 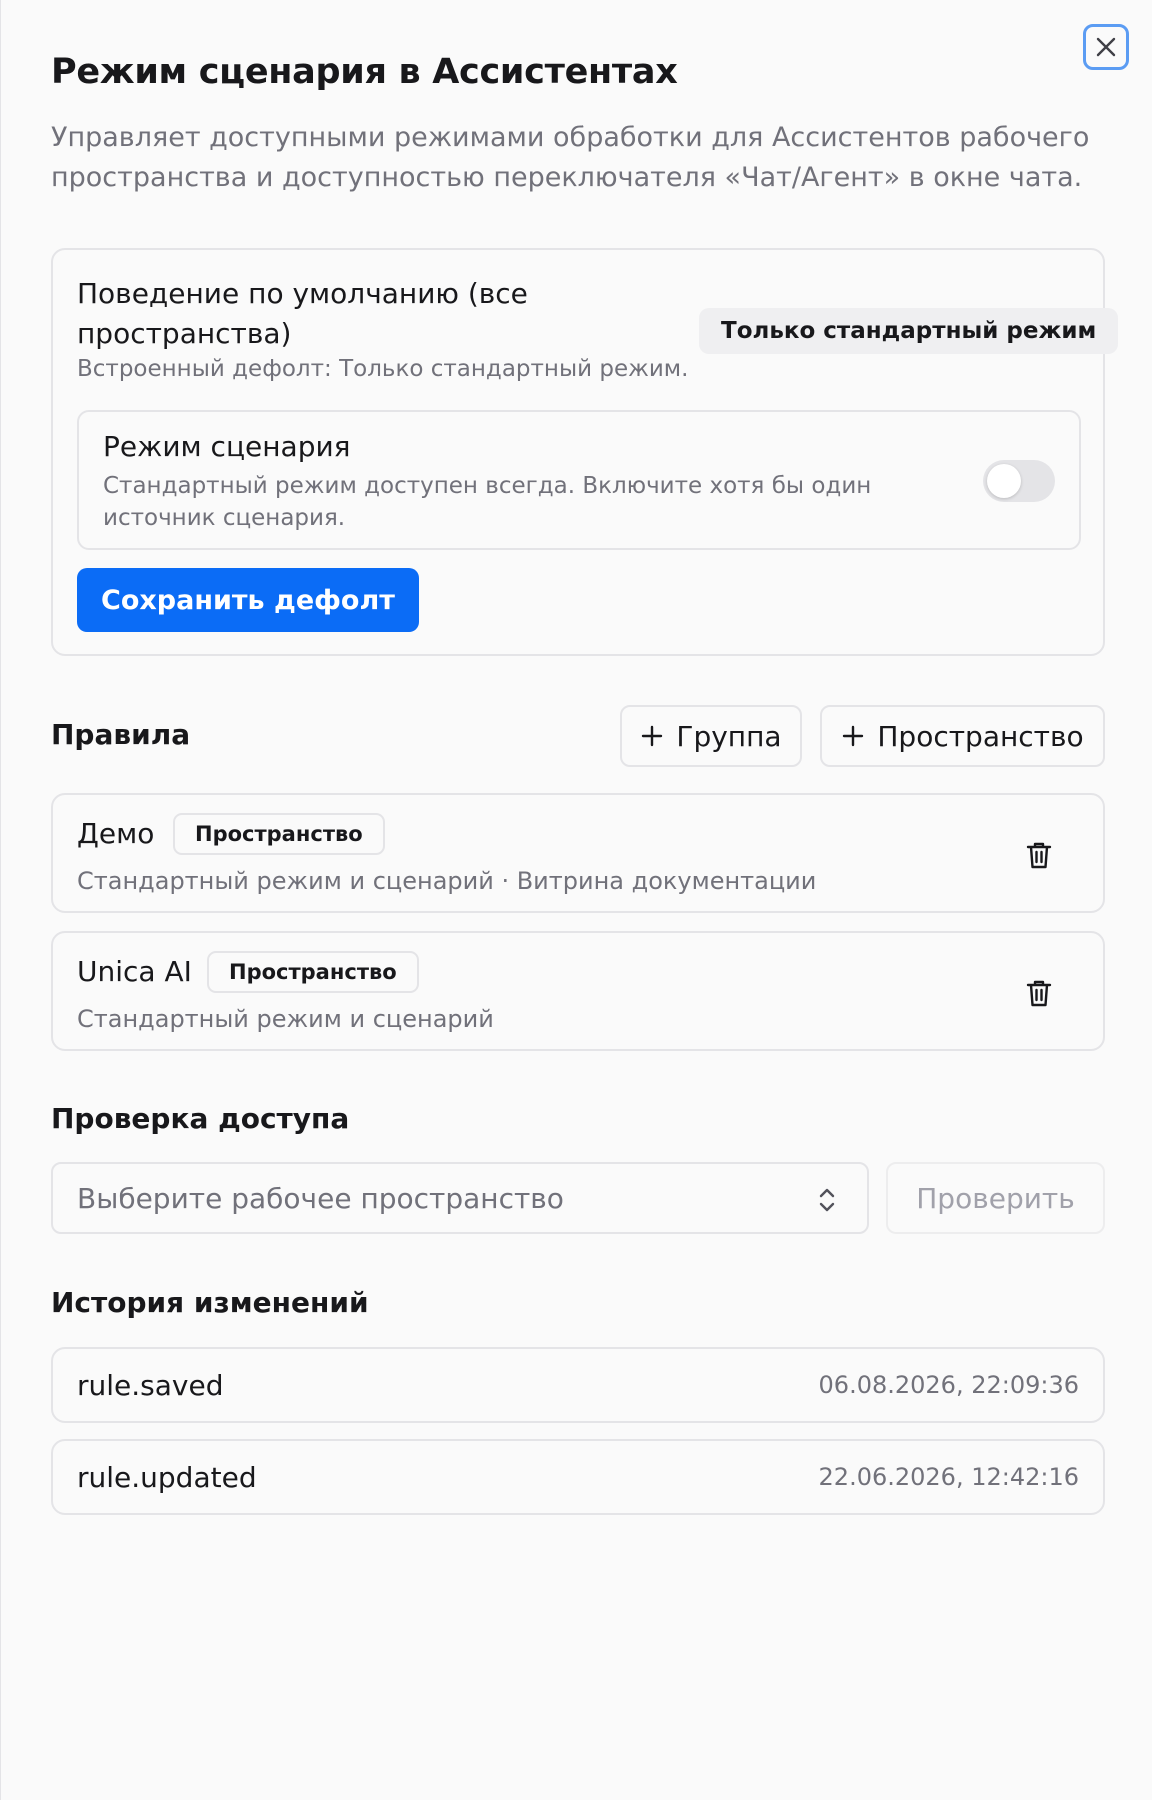 What do you see at coordinates (134, 971) in the screenshot?
I see `rule-name: Unica AI` at bounding box center [134, 971].